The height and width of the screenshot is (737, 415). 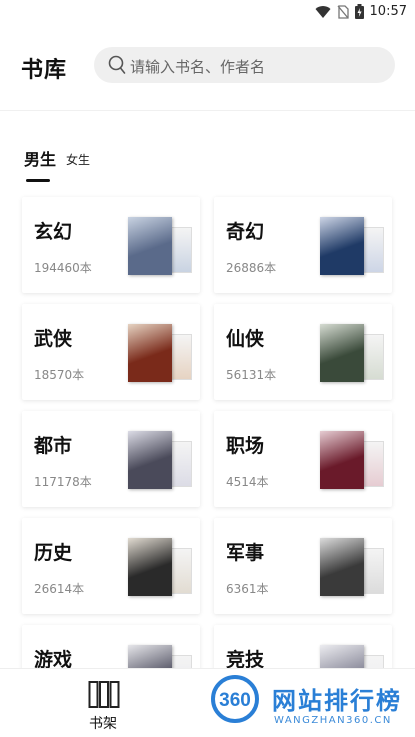 What do you see at coordinates (207, 110) in the screenshot?
I see `divider` at bounding box center [207, 110].